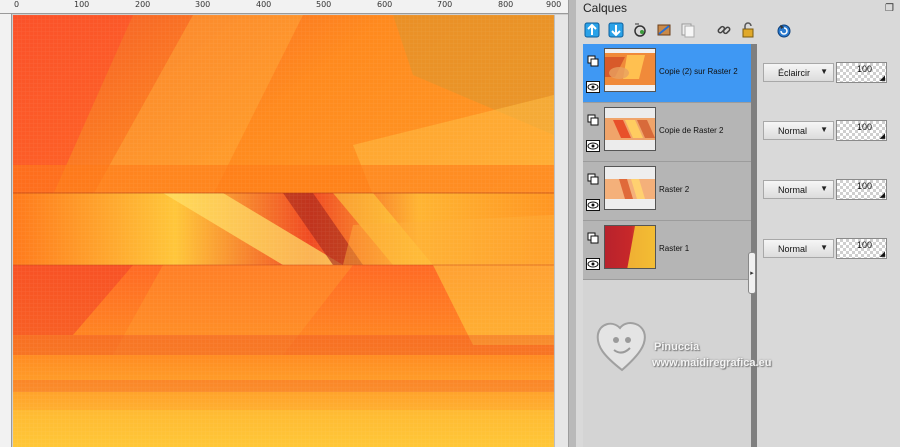 Image resolution: width=900 pixels, height=447 pixels. Describe the element at coordinates (677, 347) in the screenshot. I see `watermark-name: Pinuccia` at that location.